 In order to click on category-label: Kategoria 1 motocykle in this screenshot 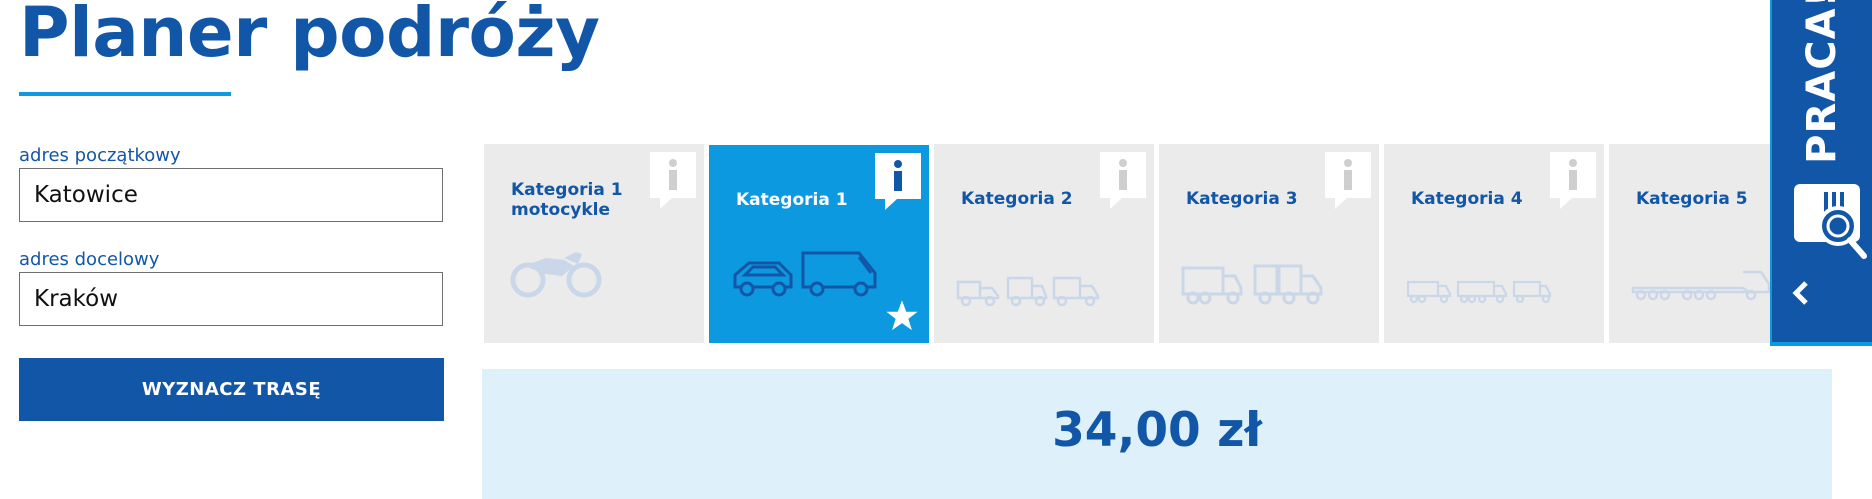, I will do `click(567, 200)`.